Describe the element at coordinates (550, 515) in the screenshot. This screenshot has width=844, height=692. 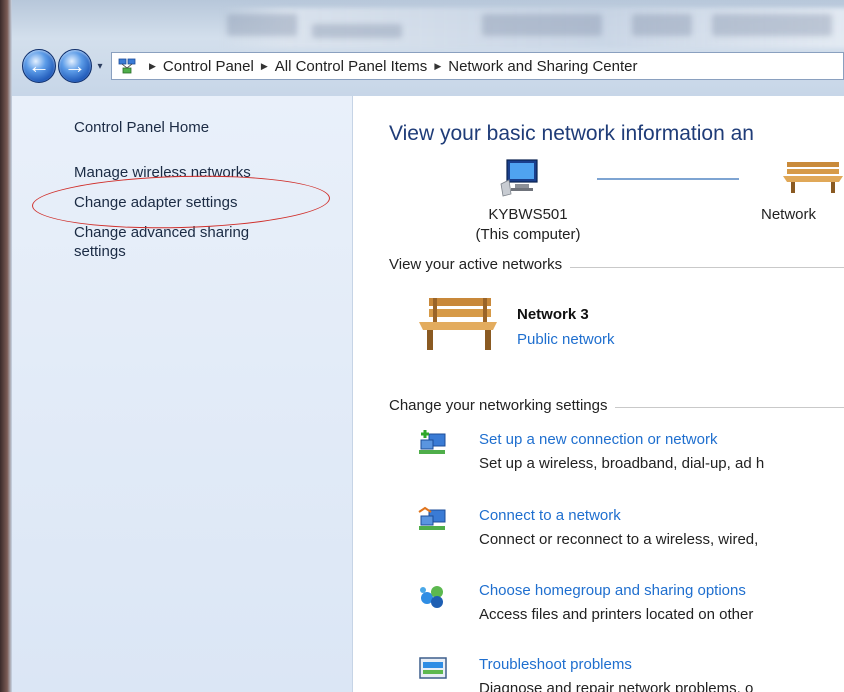
I see `connect-network-link: Connect to a network` at that location.